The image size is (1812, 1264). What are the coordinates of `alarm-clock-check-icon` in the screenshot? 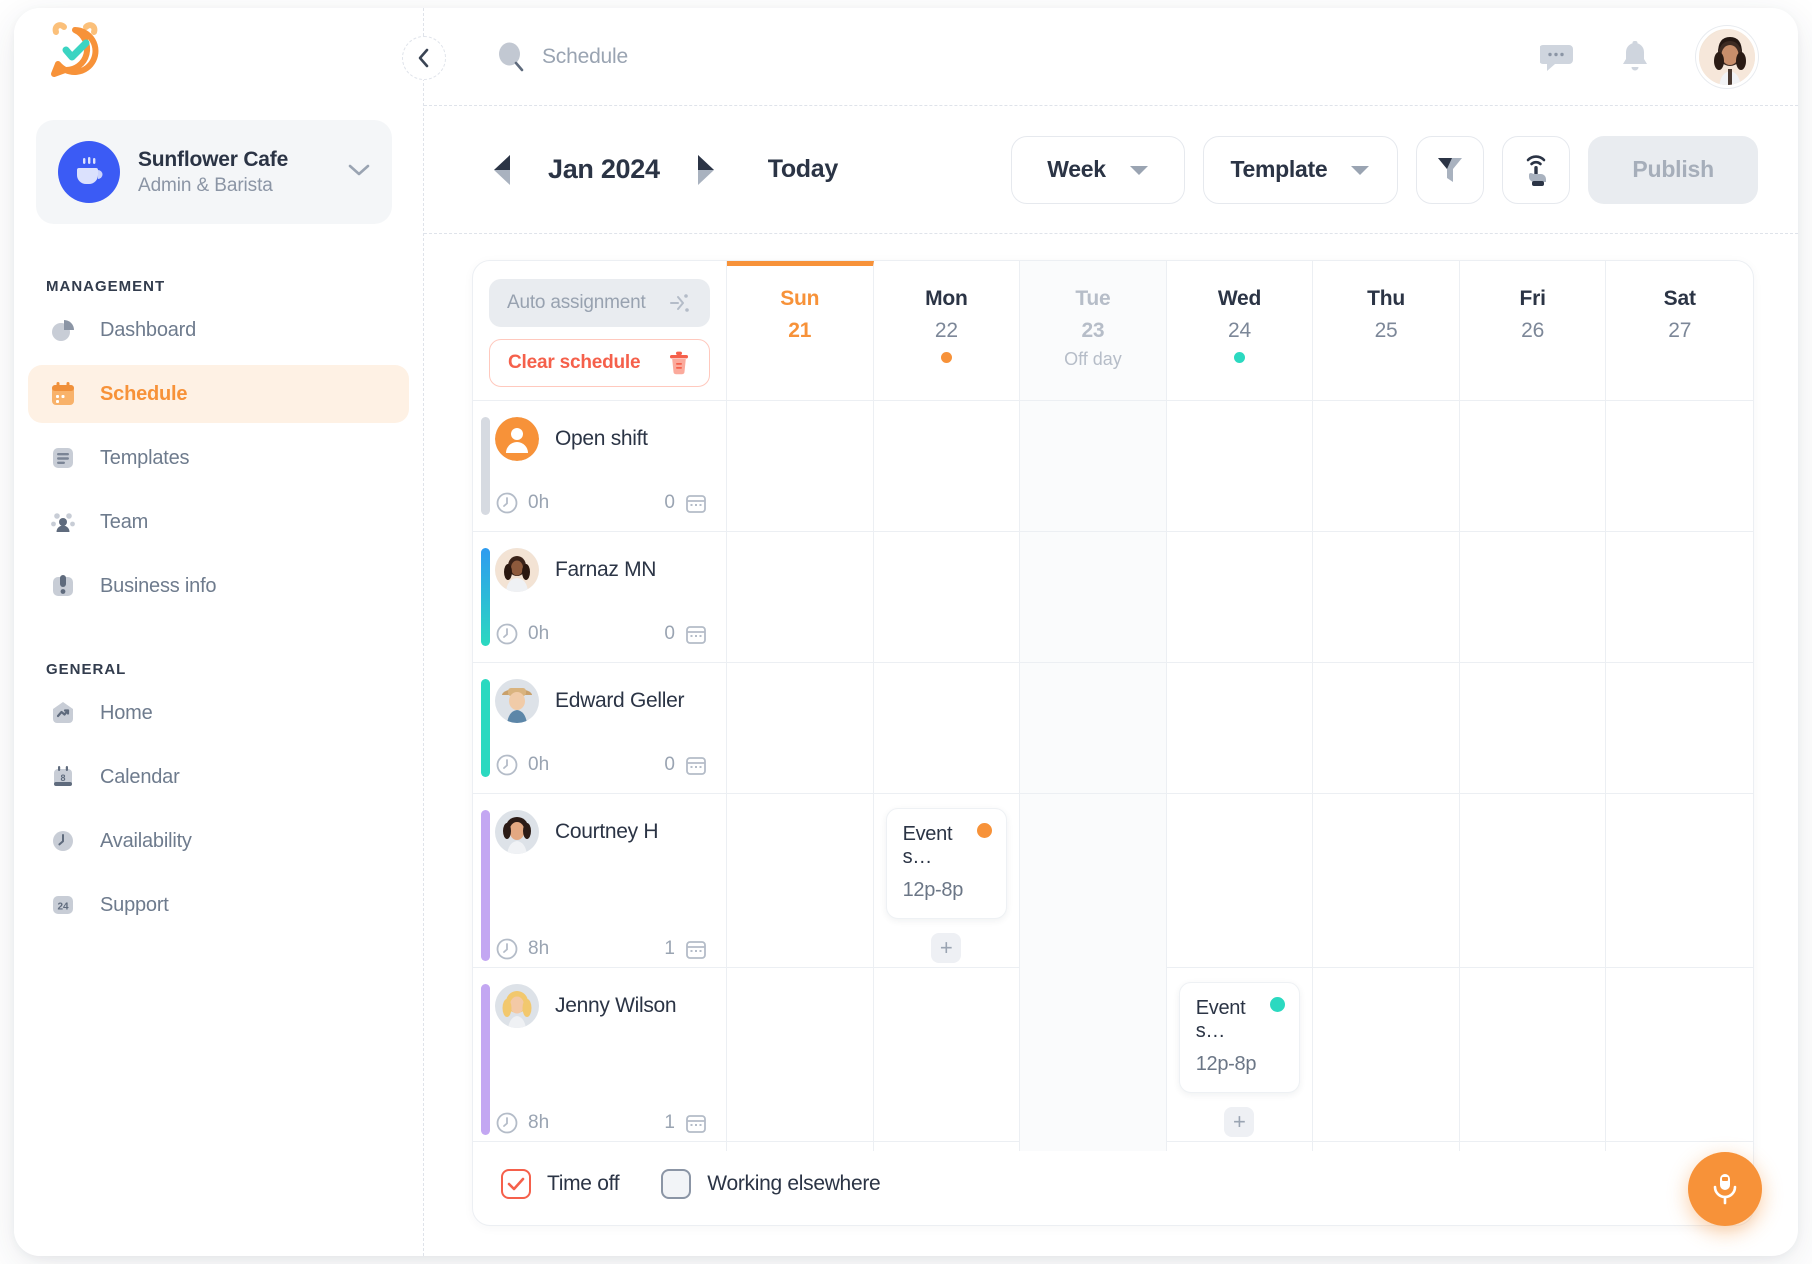 It's located at (75, 49).